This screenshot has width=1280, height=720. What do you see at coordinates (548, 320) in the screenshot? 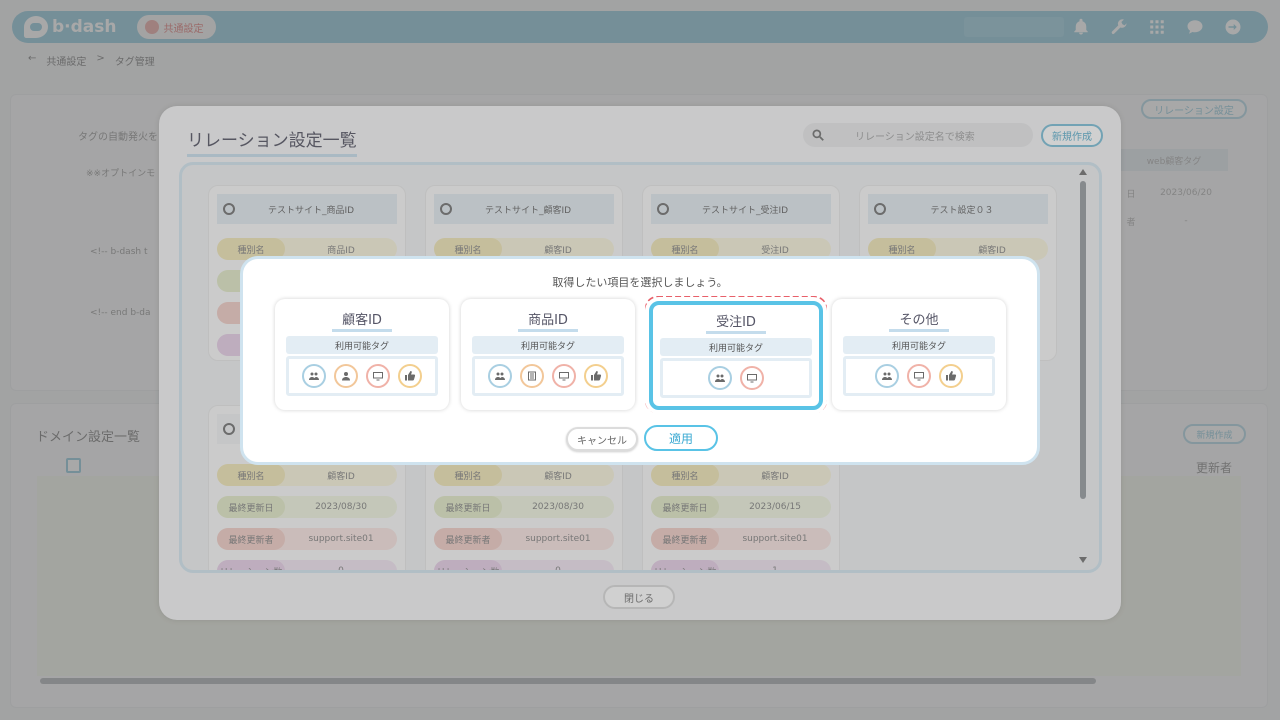
I see `option-name: 商品ID` at bounding box center [548, 320].